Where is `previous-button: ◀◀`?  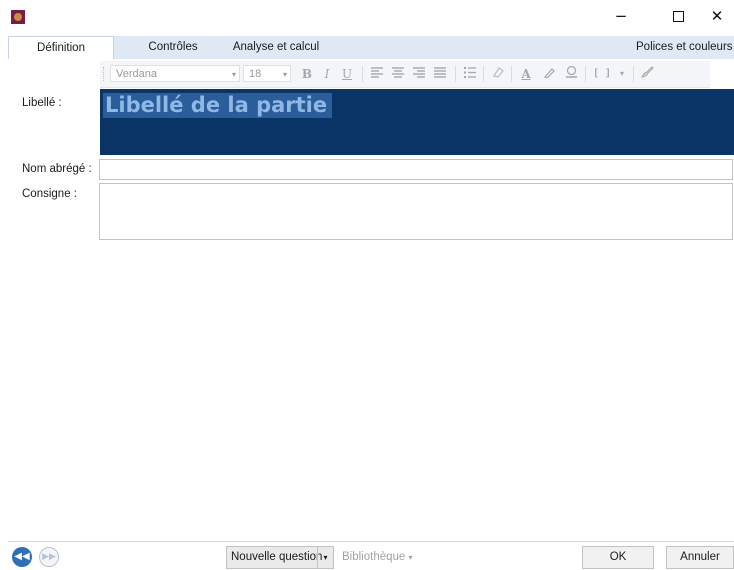
previous-button: ◀◀ is located at coordinates (22, 557).